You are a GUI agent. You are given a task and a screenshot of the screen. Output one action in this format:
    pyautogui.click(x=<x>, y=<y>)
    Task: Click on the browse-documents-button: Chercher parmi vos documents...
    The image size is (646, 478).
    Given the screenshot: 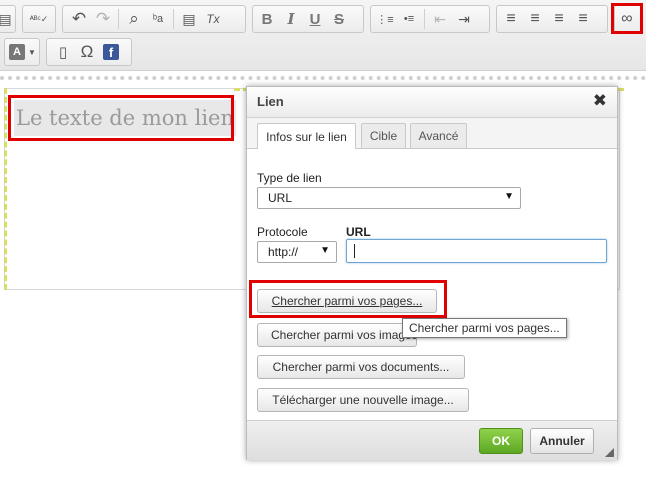 What is the action you would take?
    pyautogui.click(x=361, y=367)
    